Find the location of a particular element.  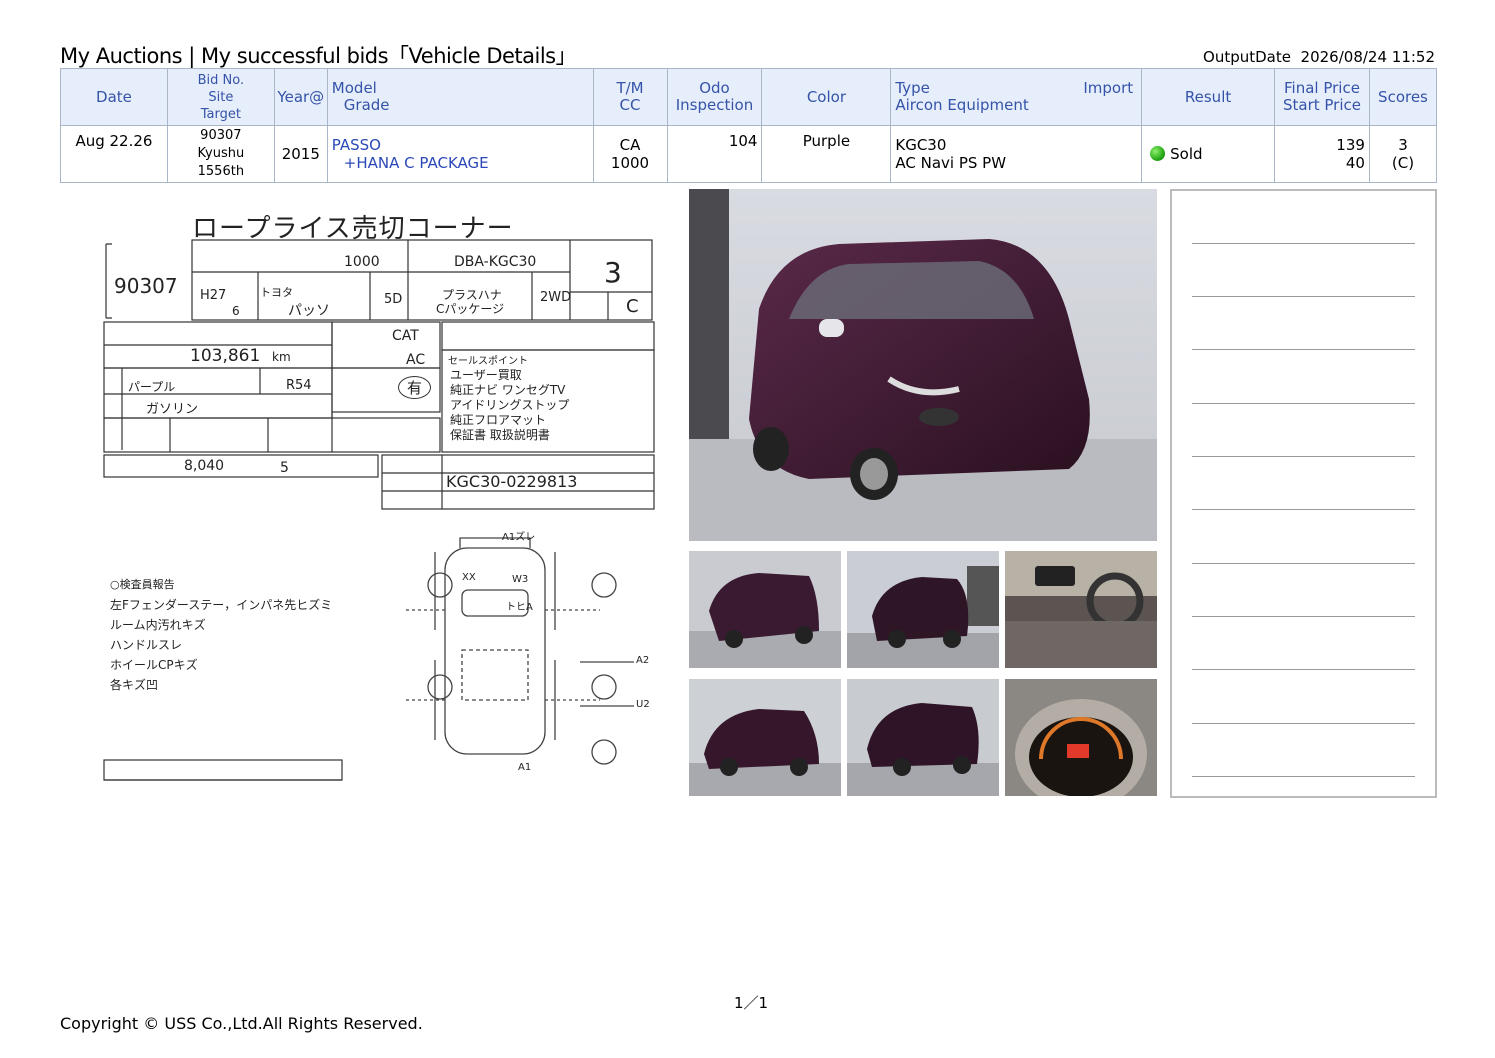

vehicle-thumb-rear is located at coordinates (923, 609).